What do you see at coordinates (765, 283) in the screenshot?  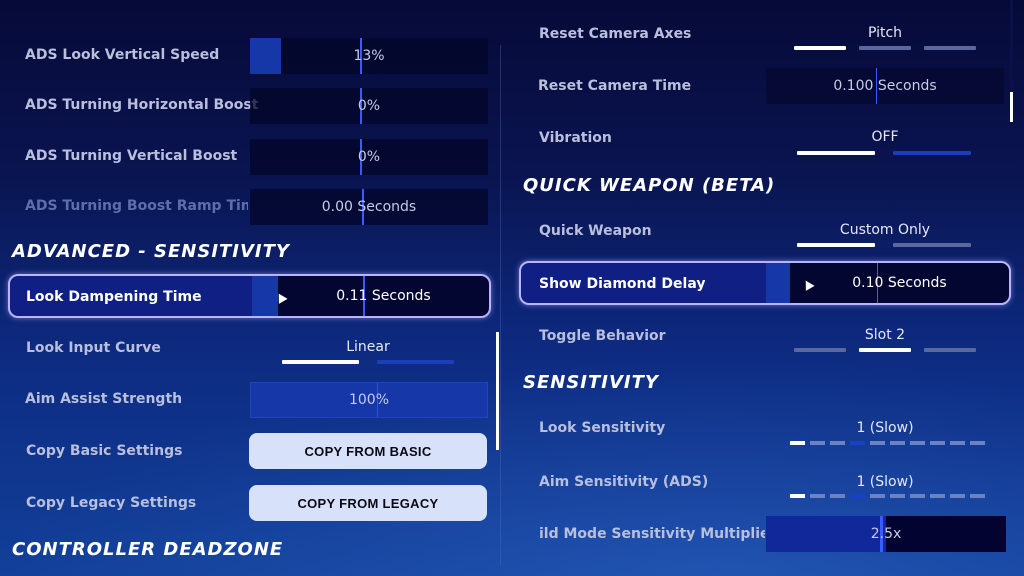 I see `setting-show-diamond-delay: Show Diamond Delay 0.10 Seconds` at bounding box center [765, 283].